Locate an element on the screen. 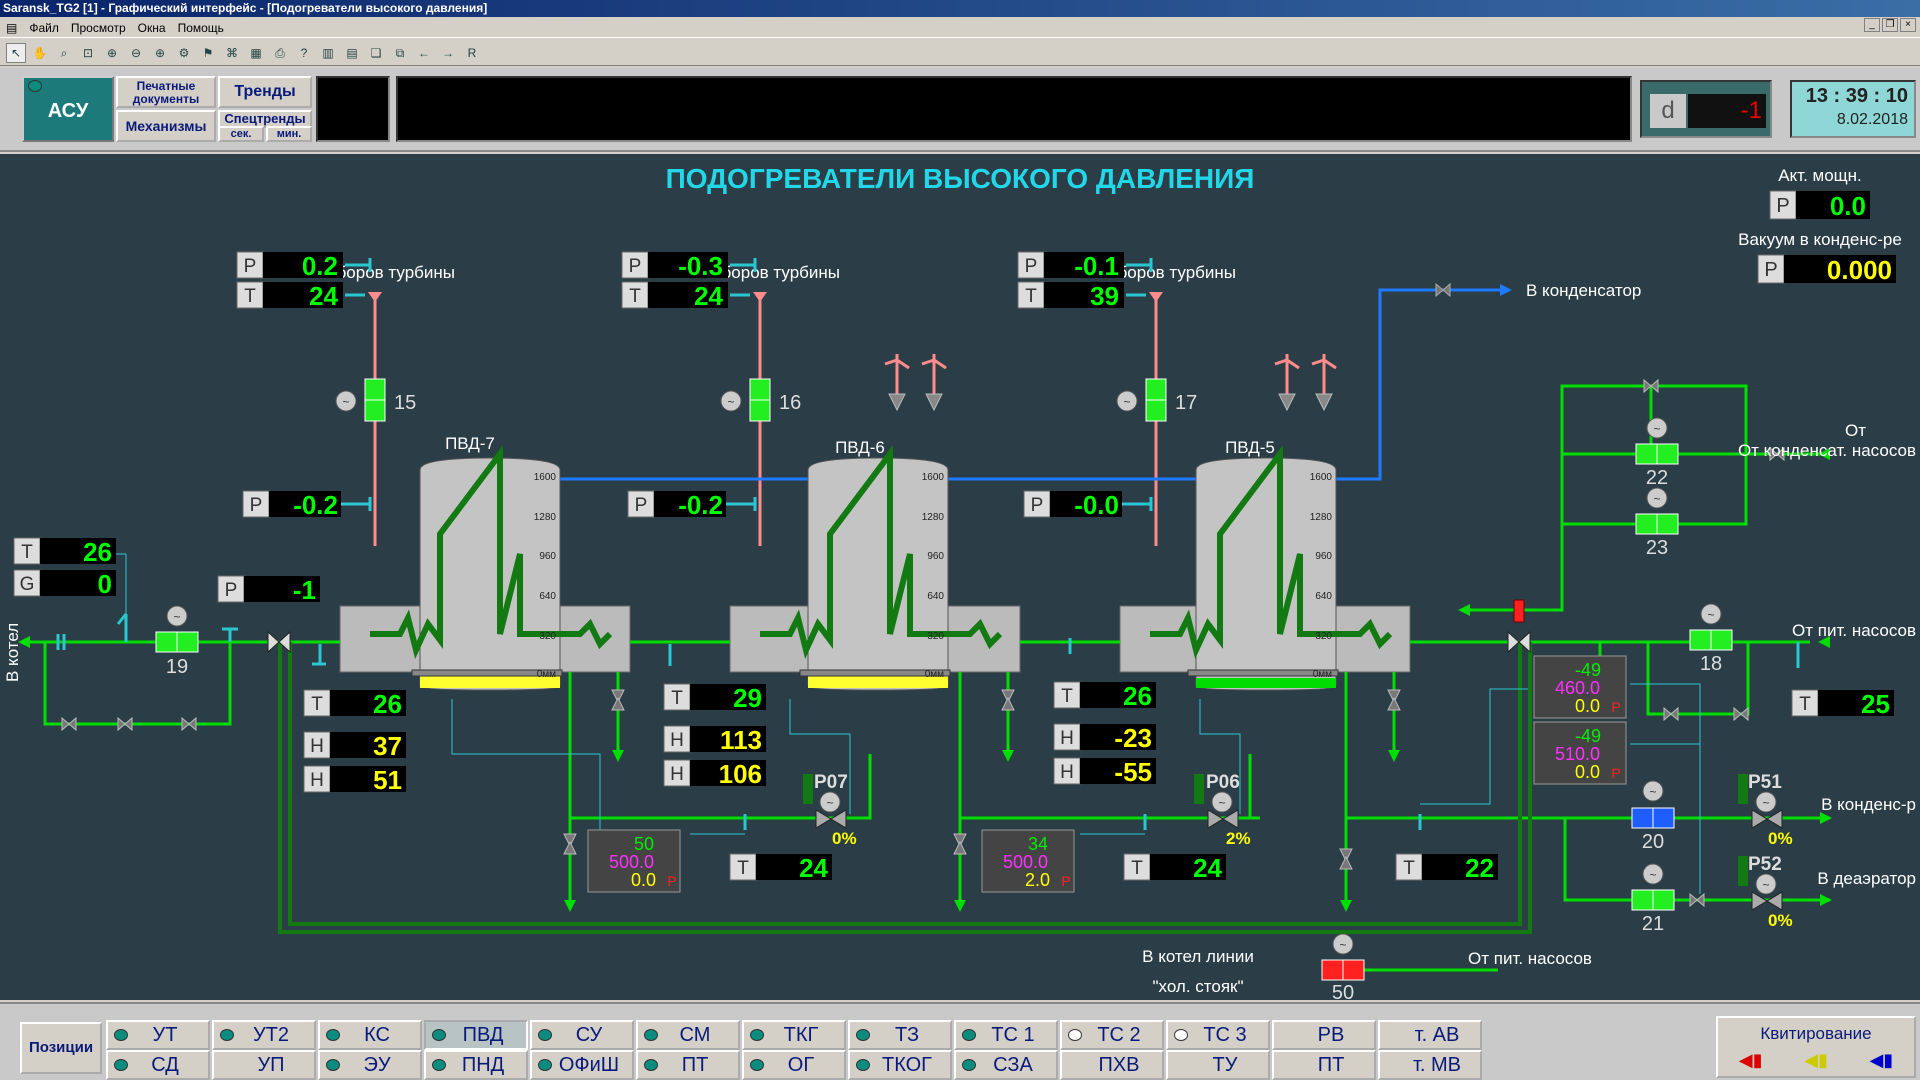  magnifier-icon: ⌕ is located at coordinates (64, 53).